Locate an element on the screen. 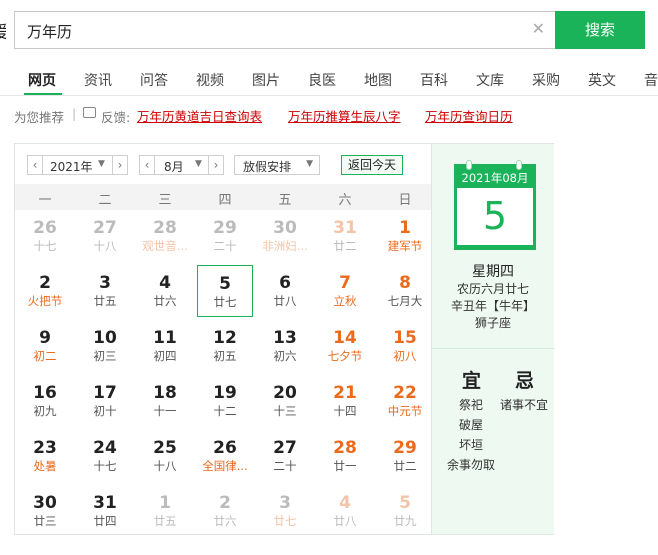 The image size is (658, 555). calendar-day: 27 十八 is located at coordinates (105, 236).